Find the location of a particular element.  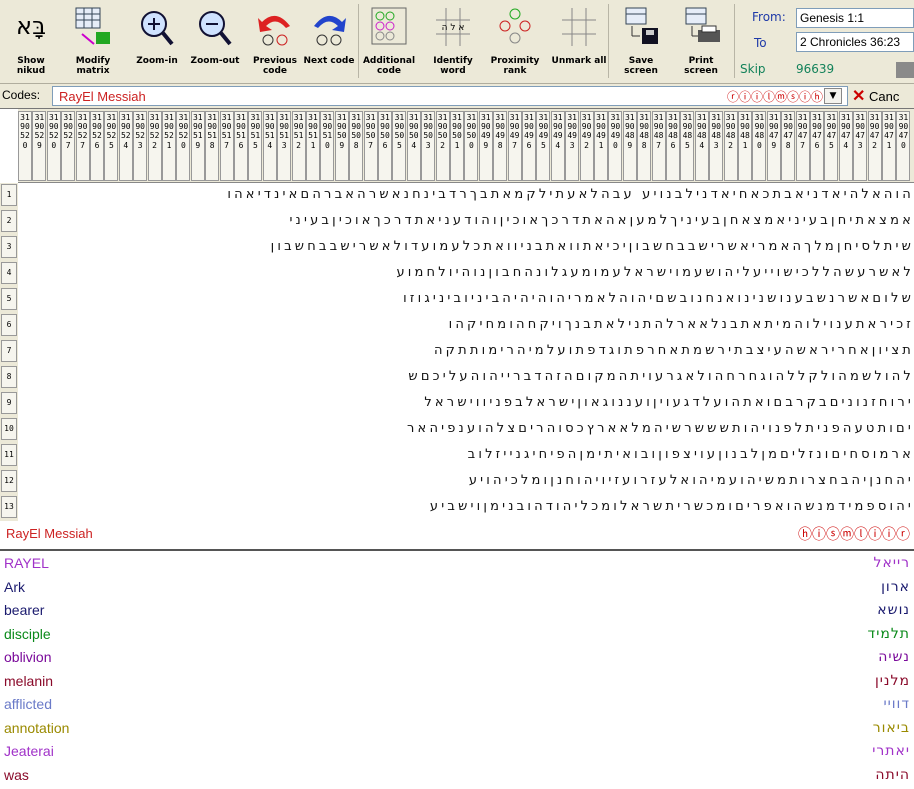

previous-code-button: Previous code is located at coordinates (275, 42).